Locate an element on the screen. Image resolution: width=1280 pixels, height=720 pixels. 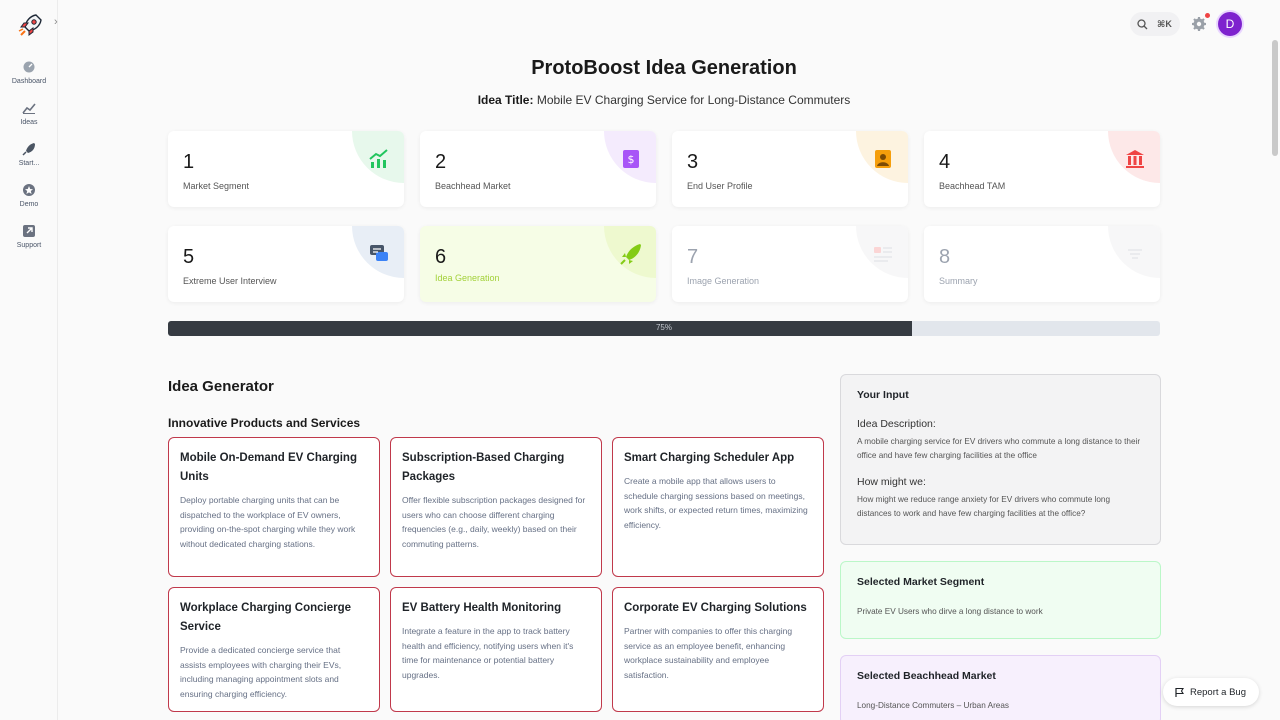
hmw-label: How might we: is located at coordinates (891, 482).